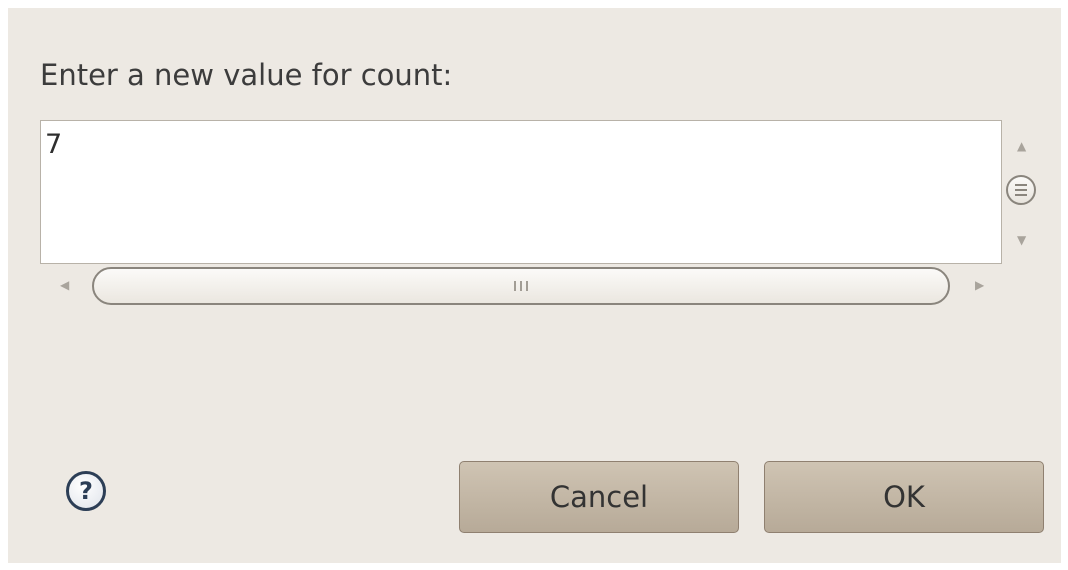 The height and width of the screenshot is (570, 1068). Describe the element at coordinates (599, 497) in the screenshot. I see `cancel-button: Cancel` at that location.